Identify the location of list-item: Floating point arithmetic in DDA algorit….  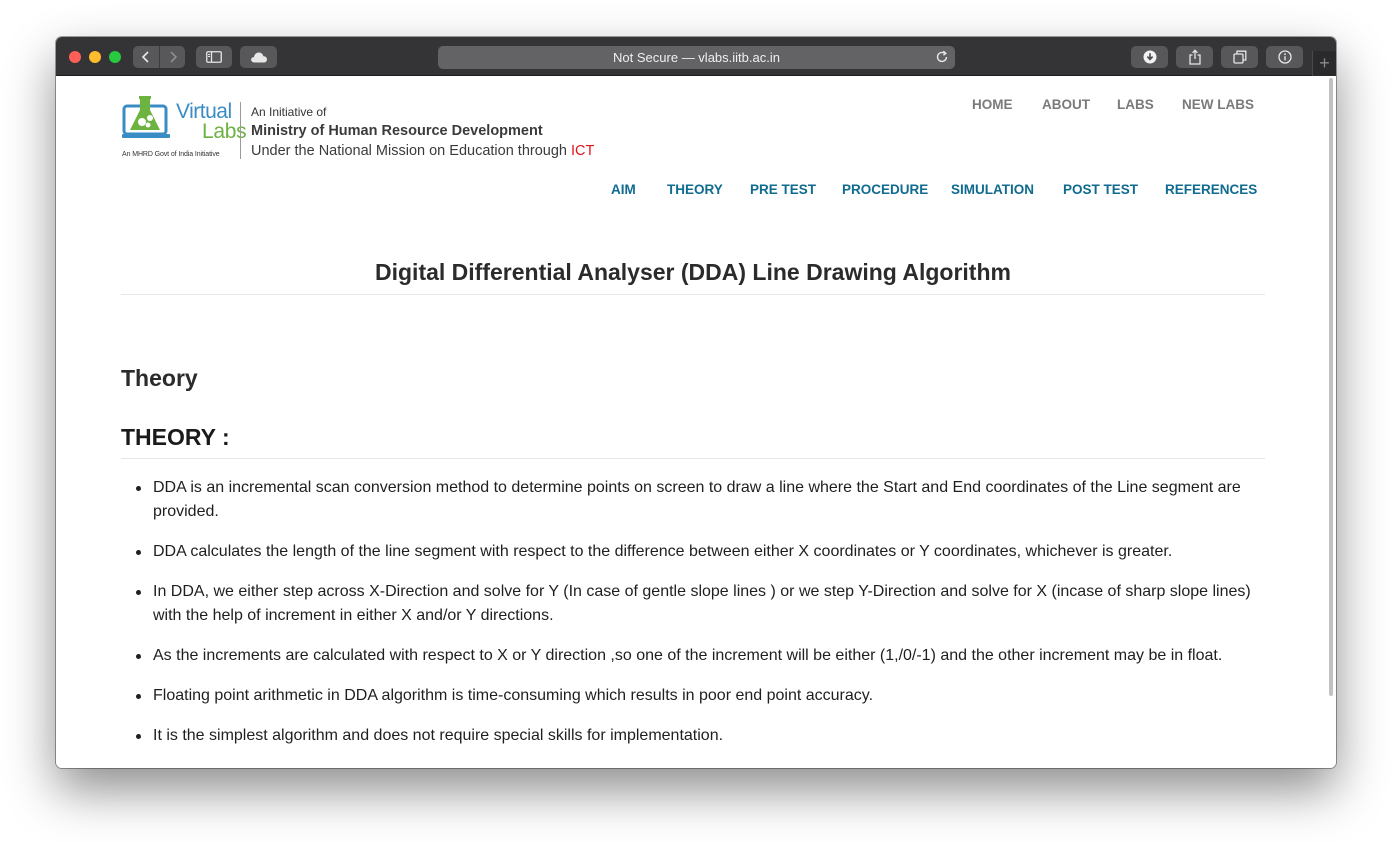
(693, 696).